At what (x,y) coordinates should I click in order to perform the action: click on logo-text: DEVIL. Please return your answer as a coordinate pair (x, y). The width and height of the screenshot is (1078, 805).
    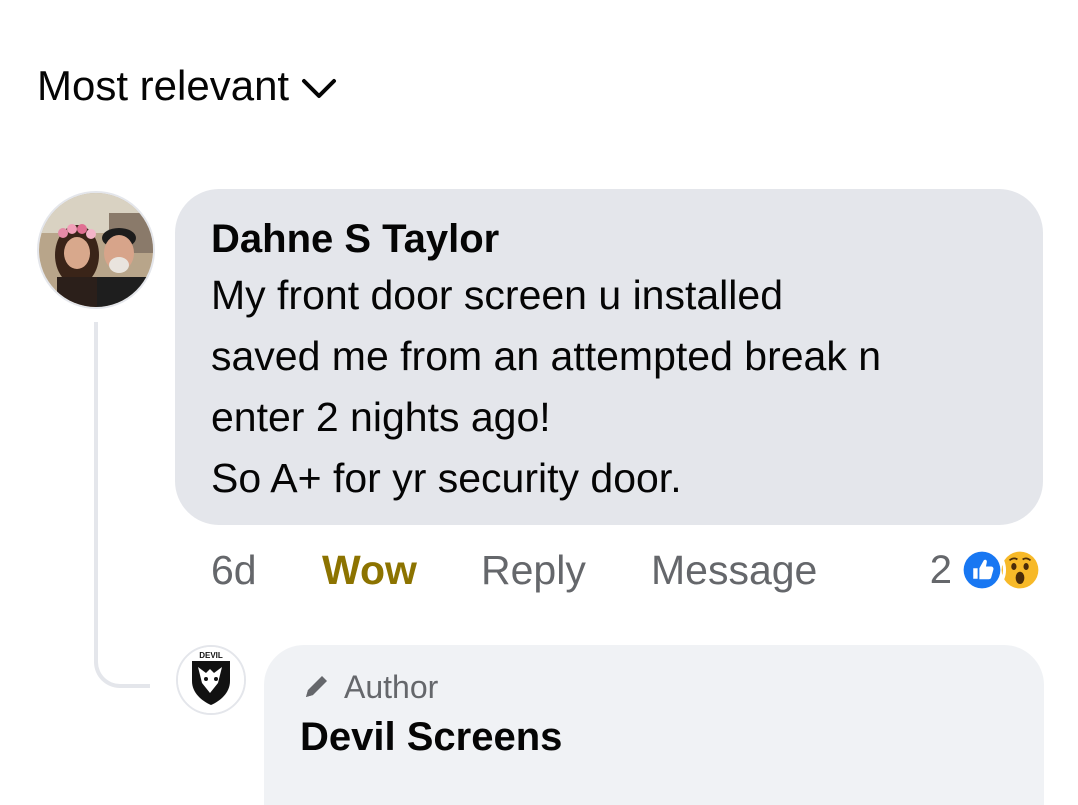
    Looking at the image, I should click on (211, 655).